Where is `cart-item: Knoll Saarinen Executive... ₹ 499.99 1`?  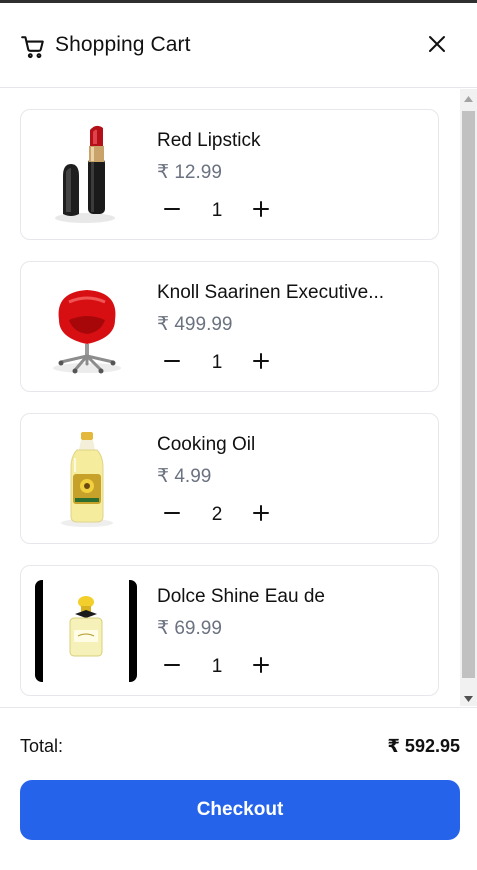 cart-item: Knoll Saarinen Executive... ₹ 499.99 1 is located at coordinates (229, 326).